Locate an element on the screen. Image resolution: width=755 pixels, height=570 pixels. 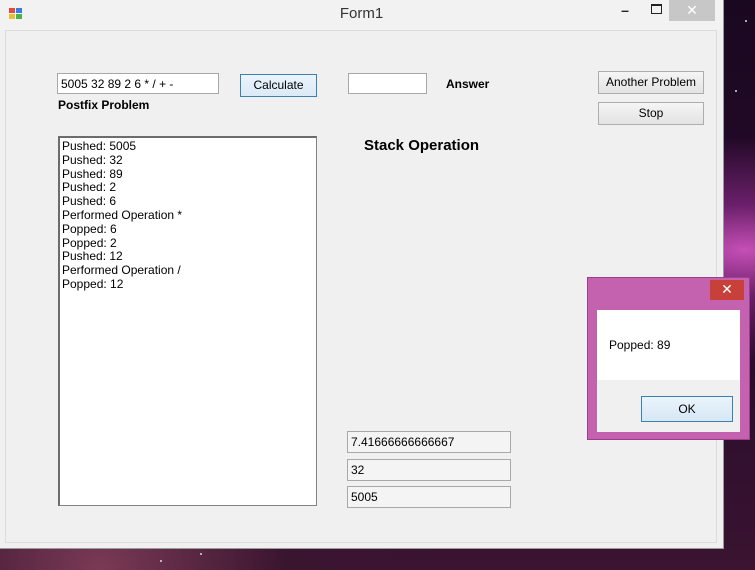
another-problem-button: Another Problem is located at coordinates (651, 82).